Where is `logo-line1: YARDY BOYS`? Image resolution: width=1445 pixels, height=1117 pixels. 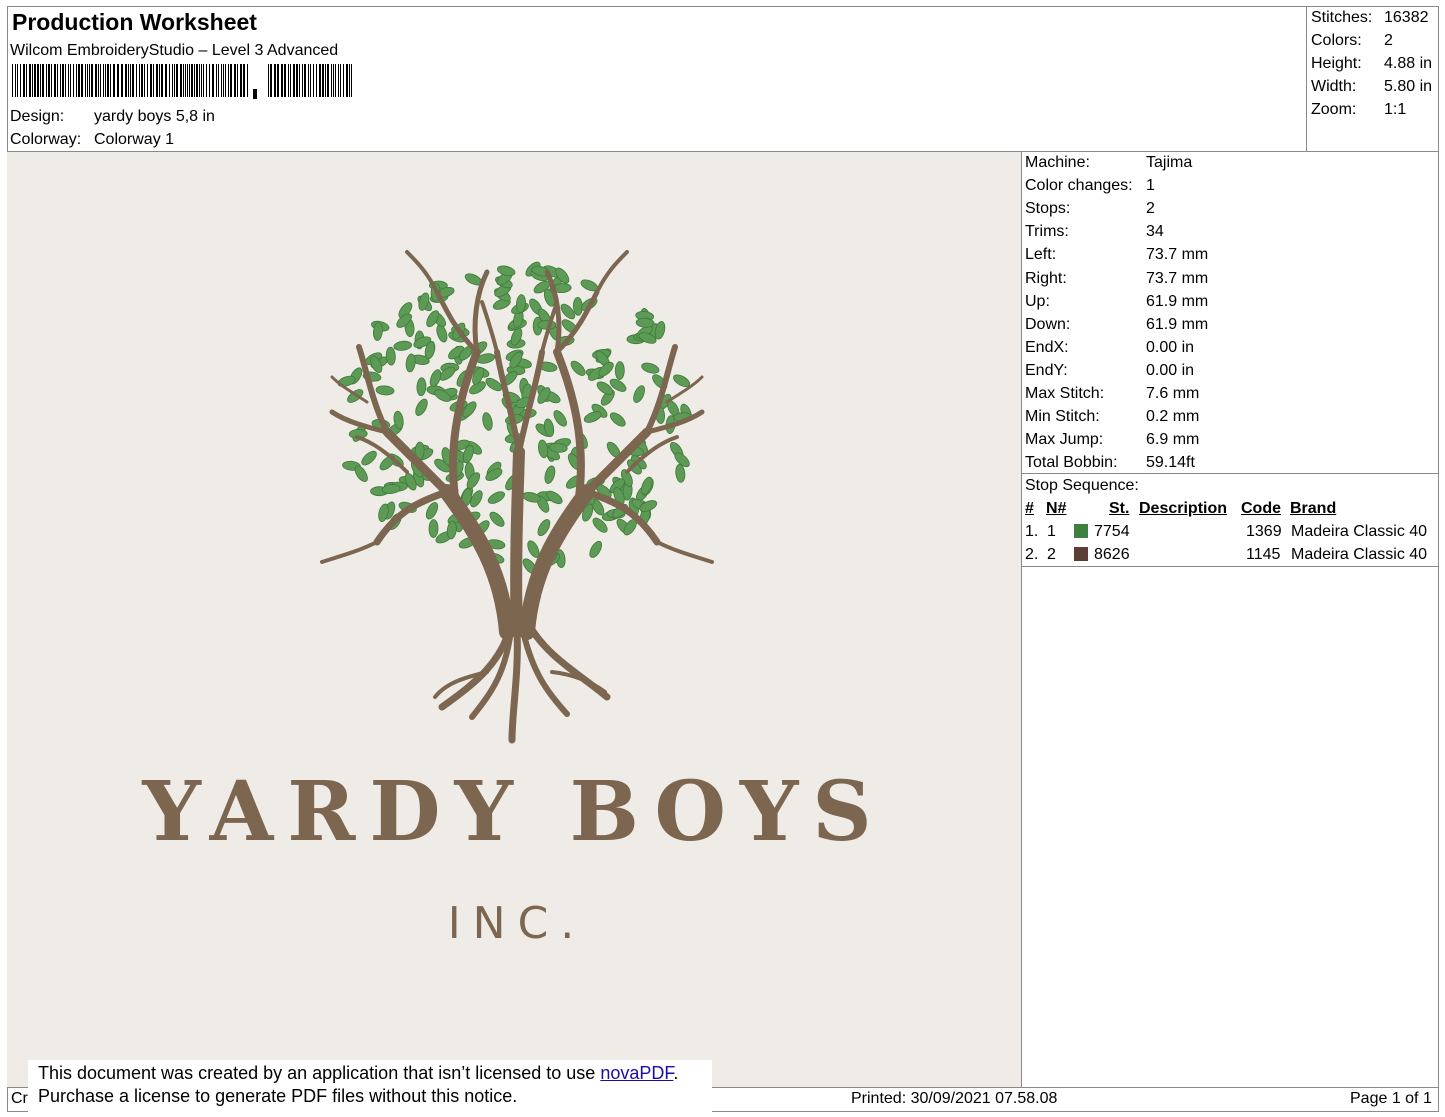 logo-line1: YARDY BOYS is located at coordinates (513, 812).